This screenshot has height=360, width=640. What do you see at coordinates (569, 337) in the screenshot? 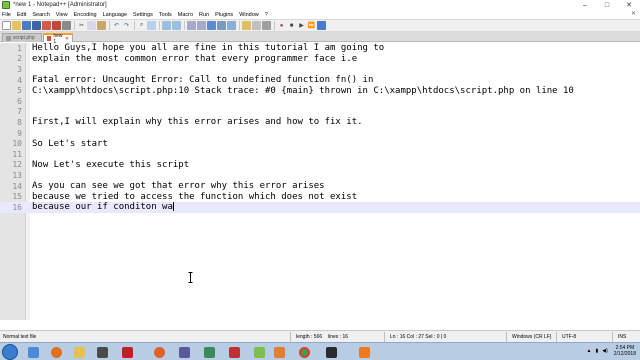
I see `status-encoding: UTF-8` at bounding box center [569, 337].